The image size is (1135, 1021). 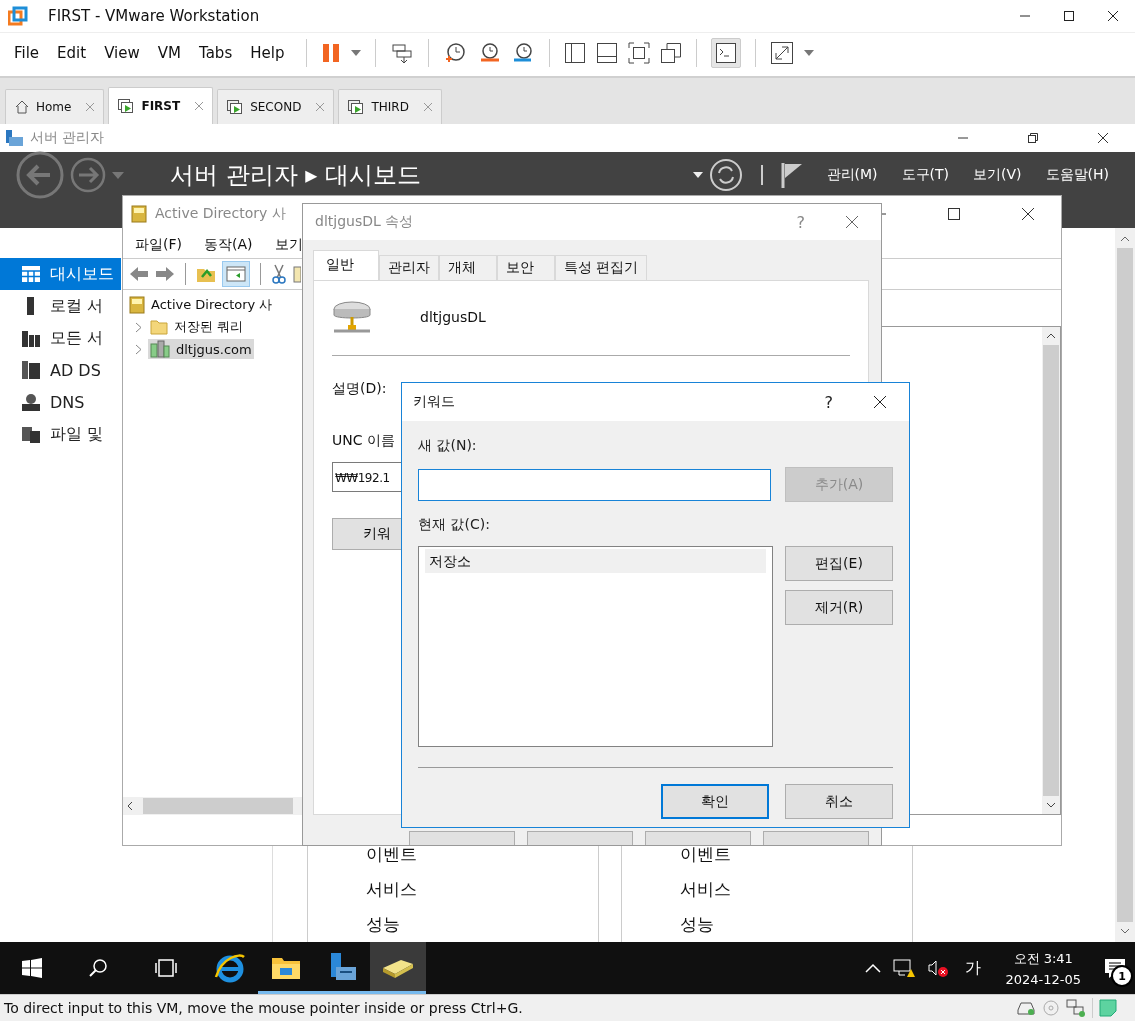 I want to click on tab: 보안, so click(x=526, y=268).